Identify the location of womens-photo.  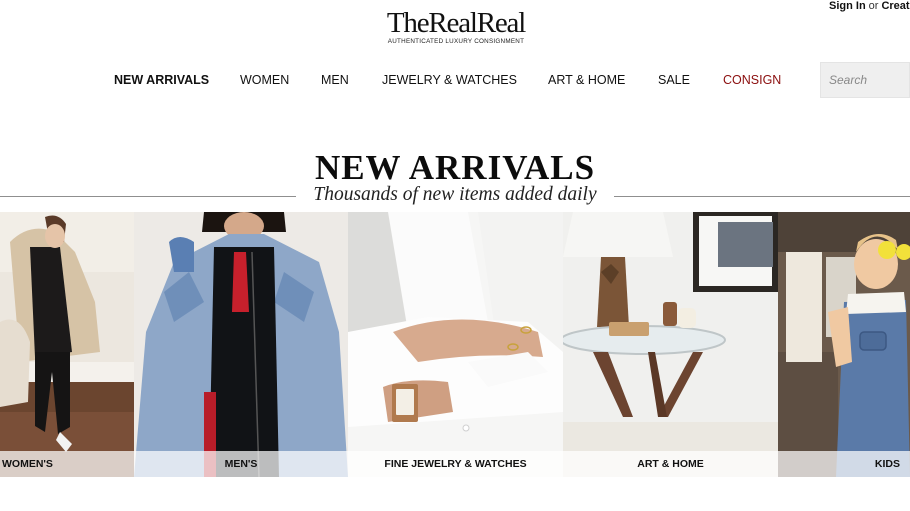
(67, 344).